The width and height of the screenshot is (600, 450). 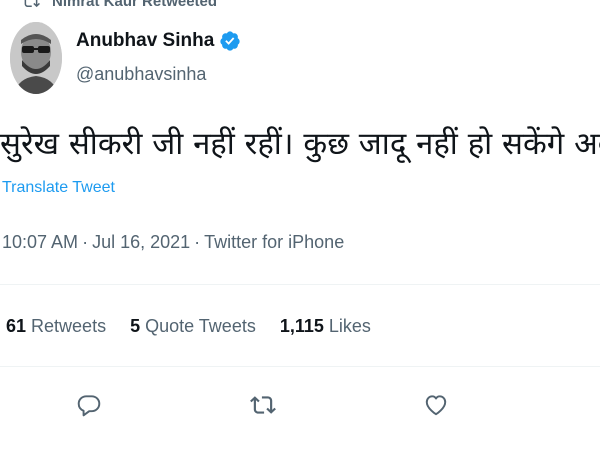 What do you see at coordinates (141, 242) in the screenshot?
I see `tweet-date: Jul 16, 2021` at bounding box center [141, 242].